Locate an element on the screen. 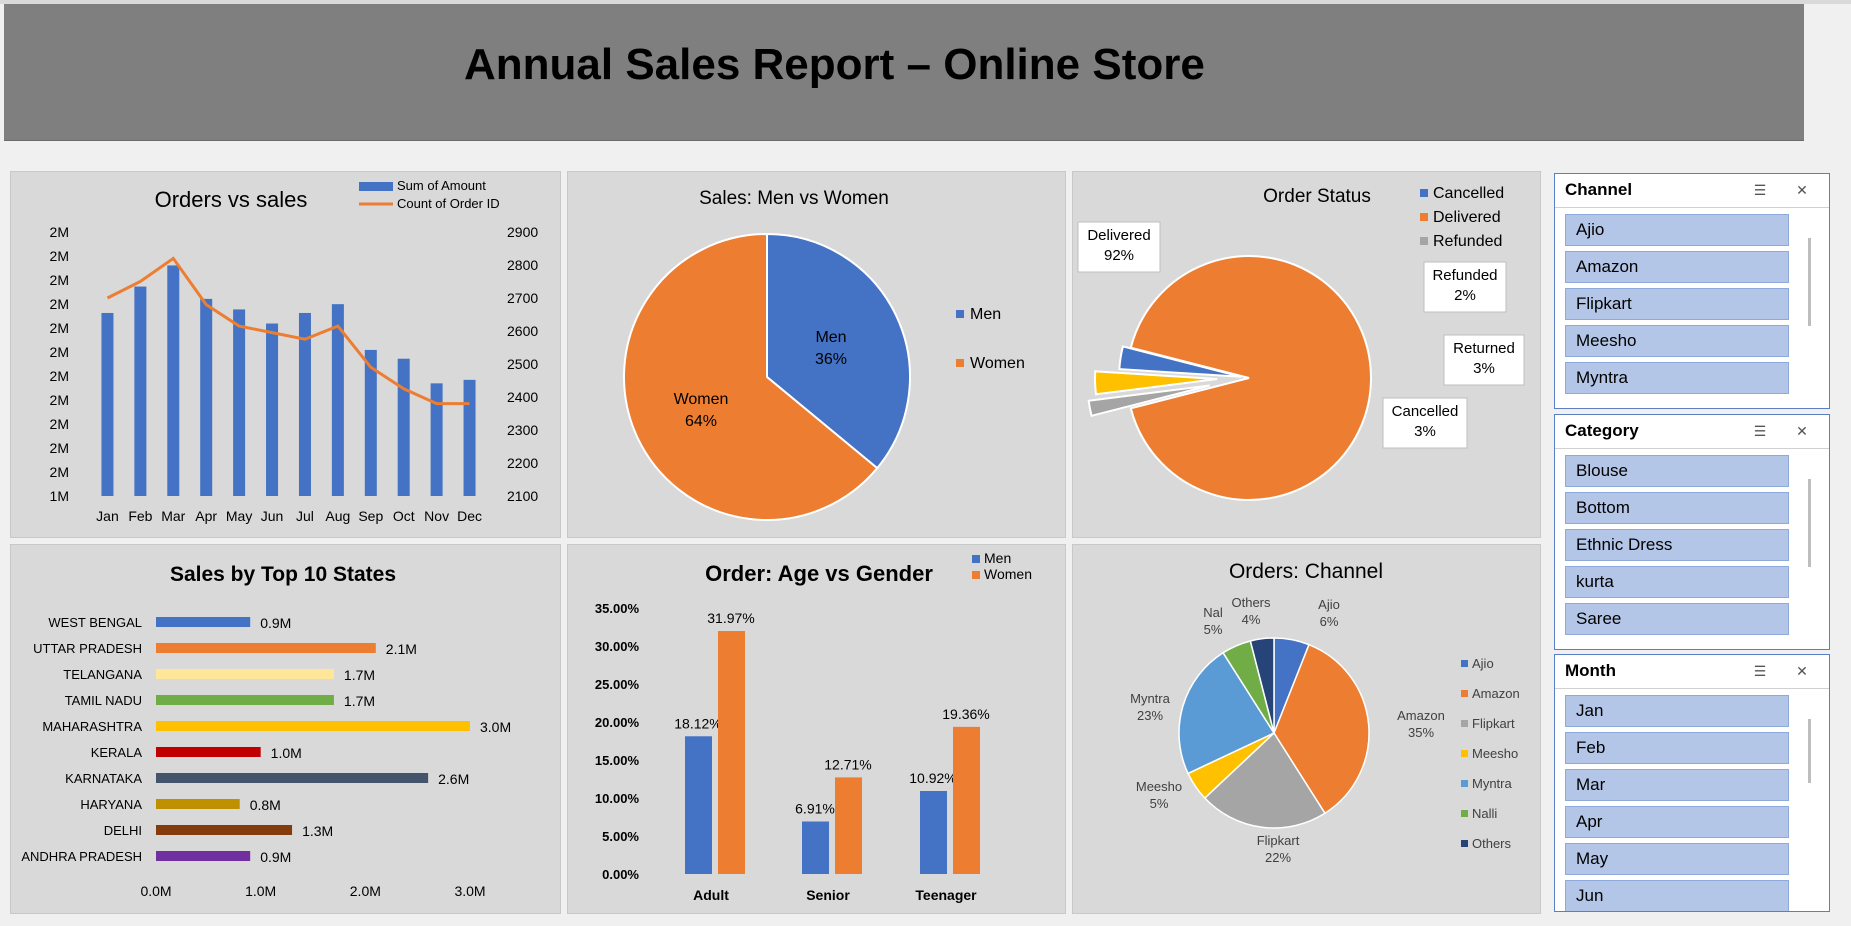 Image resolution: width=1851 pixels, height=926 pixels. slicer-title: Month is located at coordinates (1590, 670).